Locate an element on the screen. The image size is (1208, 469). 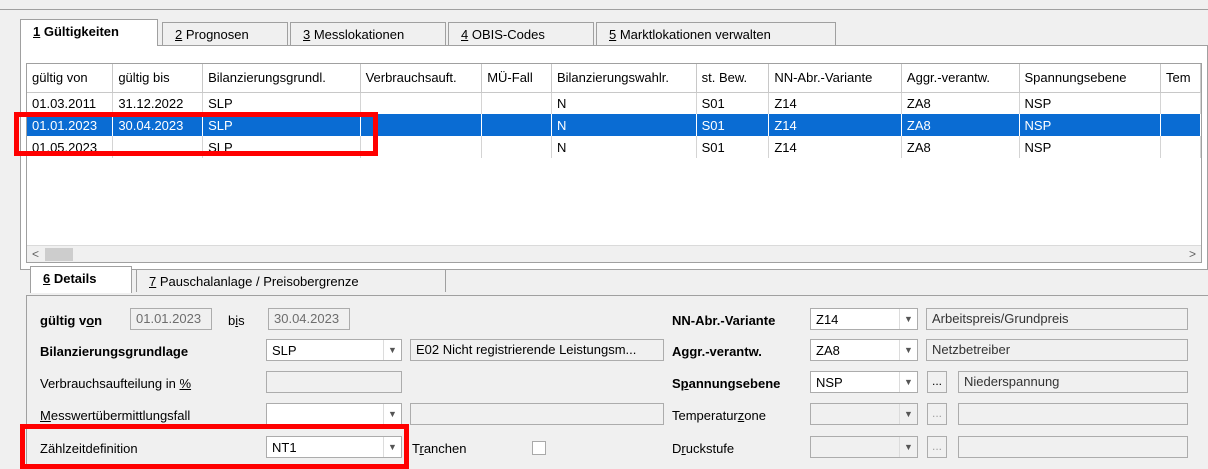
tab-label: Marktlokationen verwalten is located at coordinates (693, 34).